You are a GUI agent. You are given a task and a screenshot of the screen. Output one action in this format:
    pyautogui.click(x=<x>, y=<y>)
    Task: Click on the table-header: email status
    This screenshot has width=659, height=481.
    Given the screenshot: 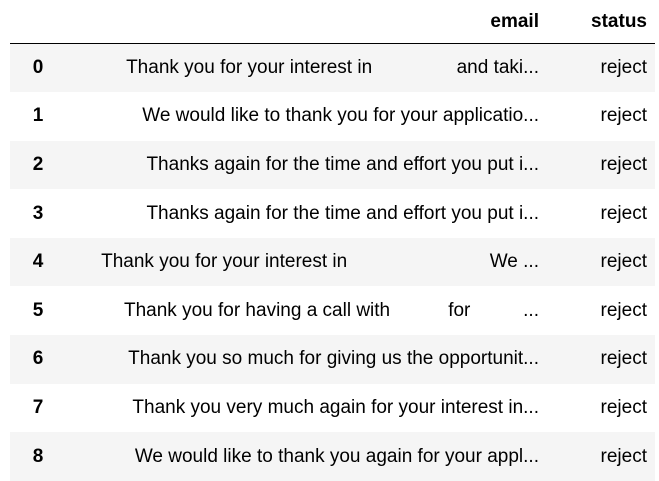 What is the action you would take?
    pyautogui.click(x=332, y=22)
    